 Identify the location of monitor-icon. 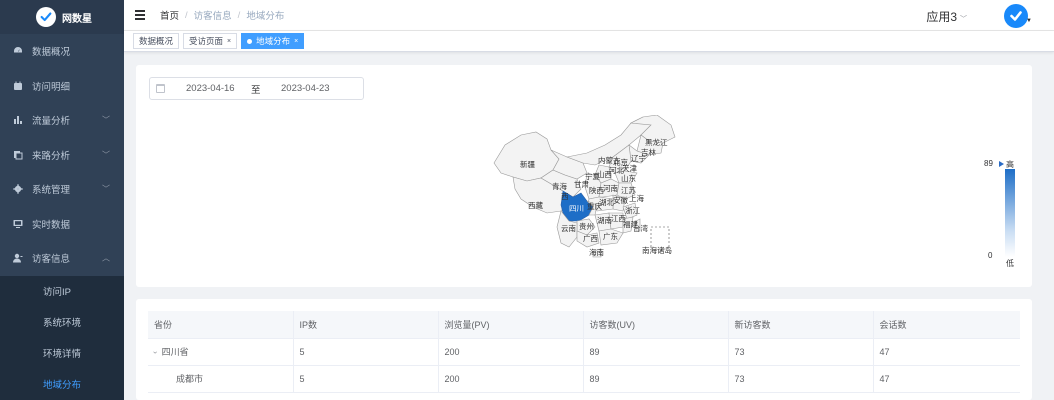
(18, 224).